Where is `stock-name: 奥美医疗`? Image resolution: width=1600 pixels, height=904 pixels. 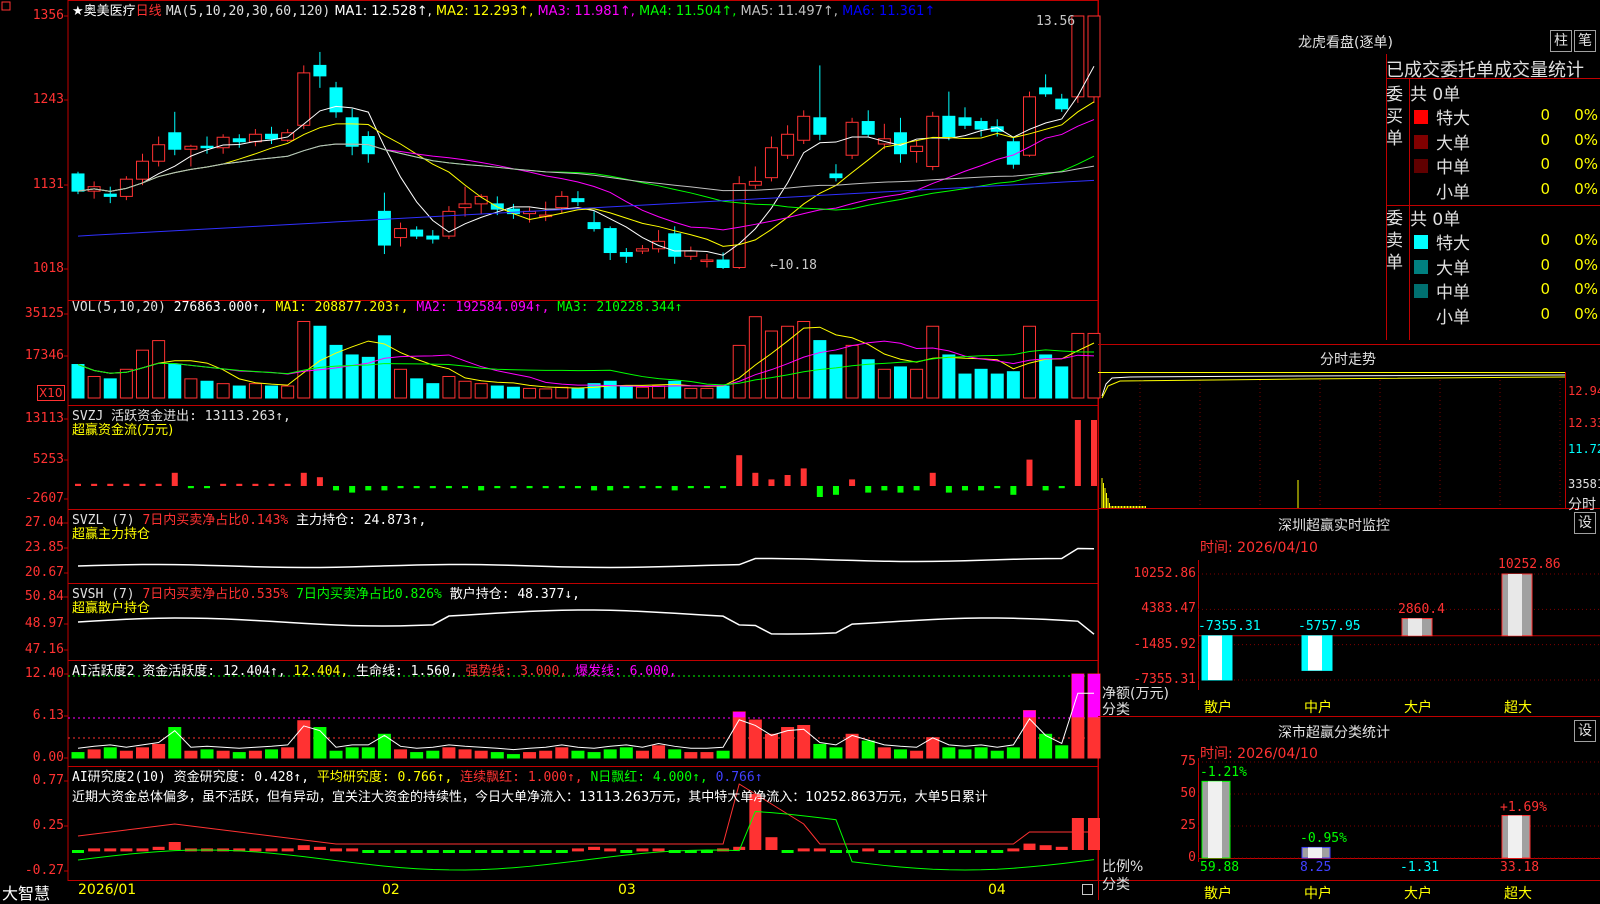
stock-name: 奥美医疗 is located at coordinates (110, 11).